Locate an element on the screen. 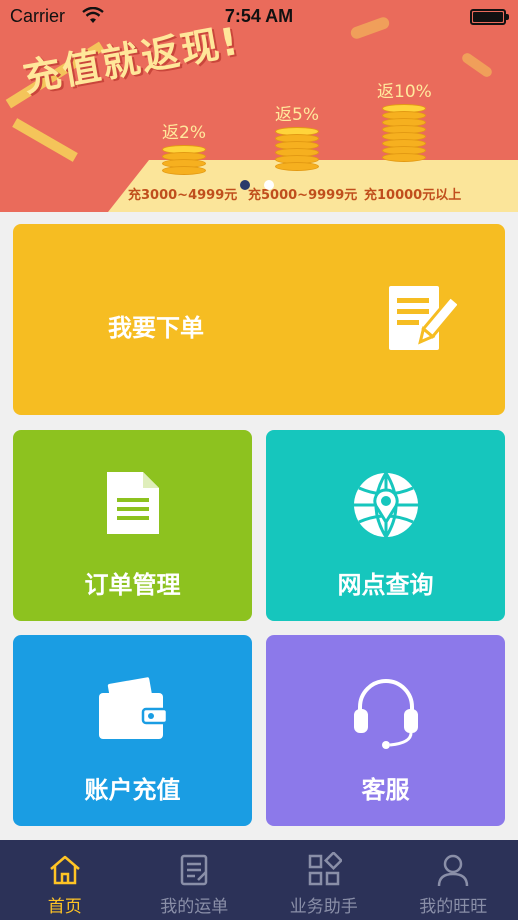 The image size is (518, 920). account-recharge-tile: 账户充值 is located at coordinates (132, 730).